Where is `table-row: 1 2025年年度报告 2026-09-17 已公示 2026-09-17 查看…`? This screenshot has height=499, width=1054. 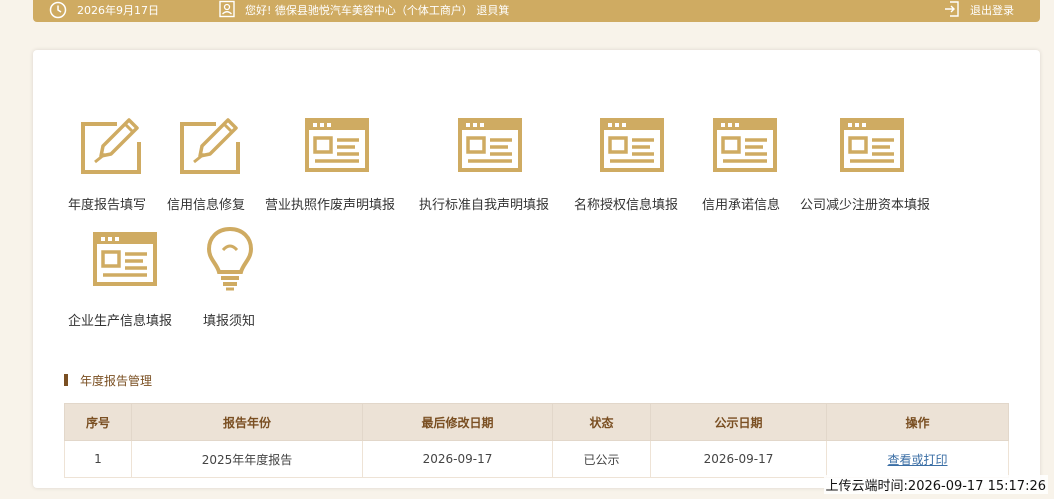 table-row: 1 2025年年度报告 2026-09-17 已公示 2026-09-17 查看… is located at coordinates (536, 459).